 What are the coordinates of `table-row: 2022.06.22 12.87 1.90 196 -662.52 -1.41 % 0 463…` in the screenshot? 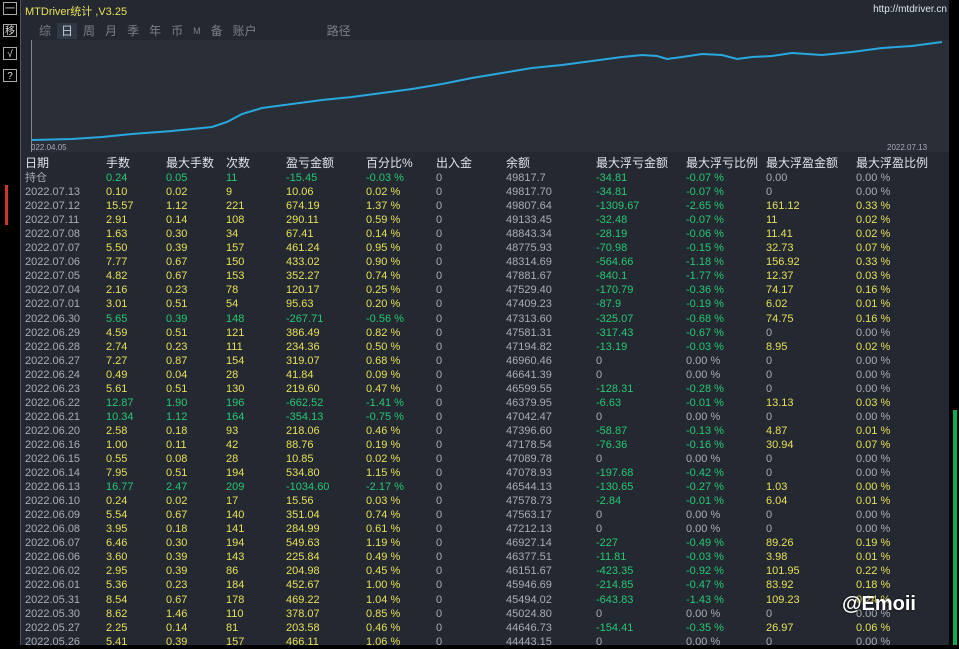 It's located at (485, 403).